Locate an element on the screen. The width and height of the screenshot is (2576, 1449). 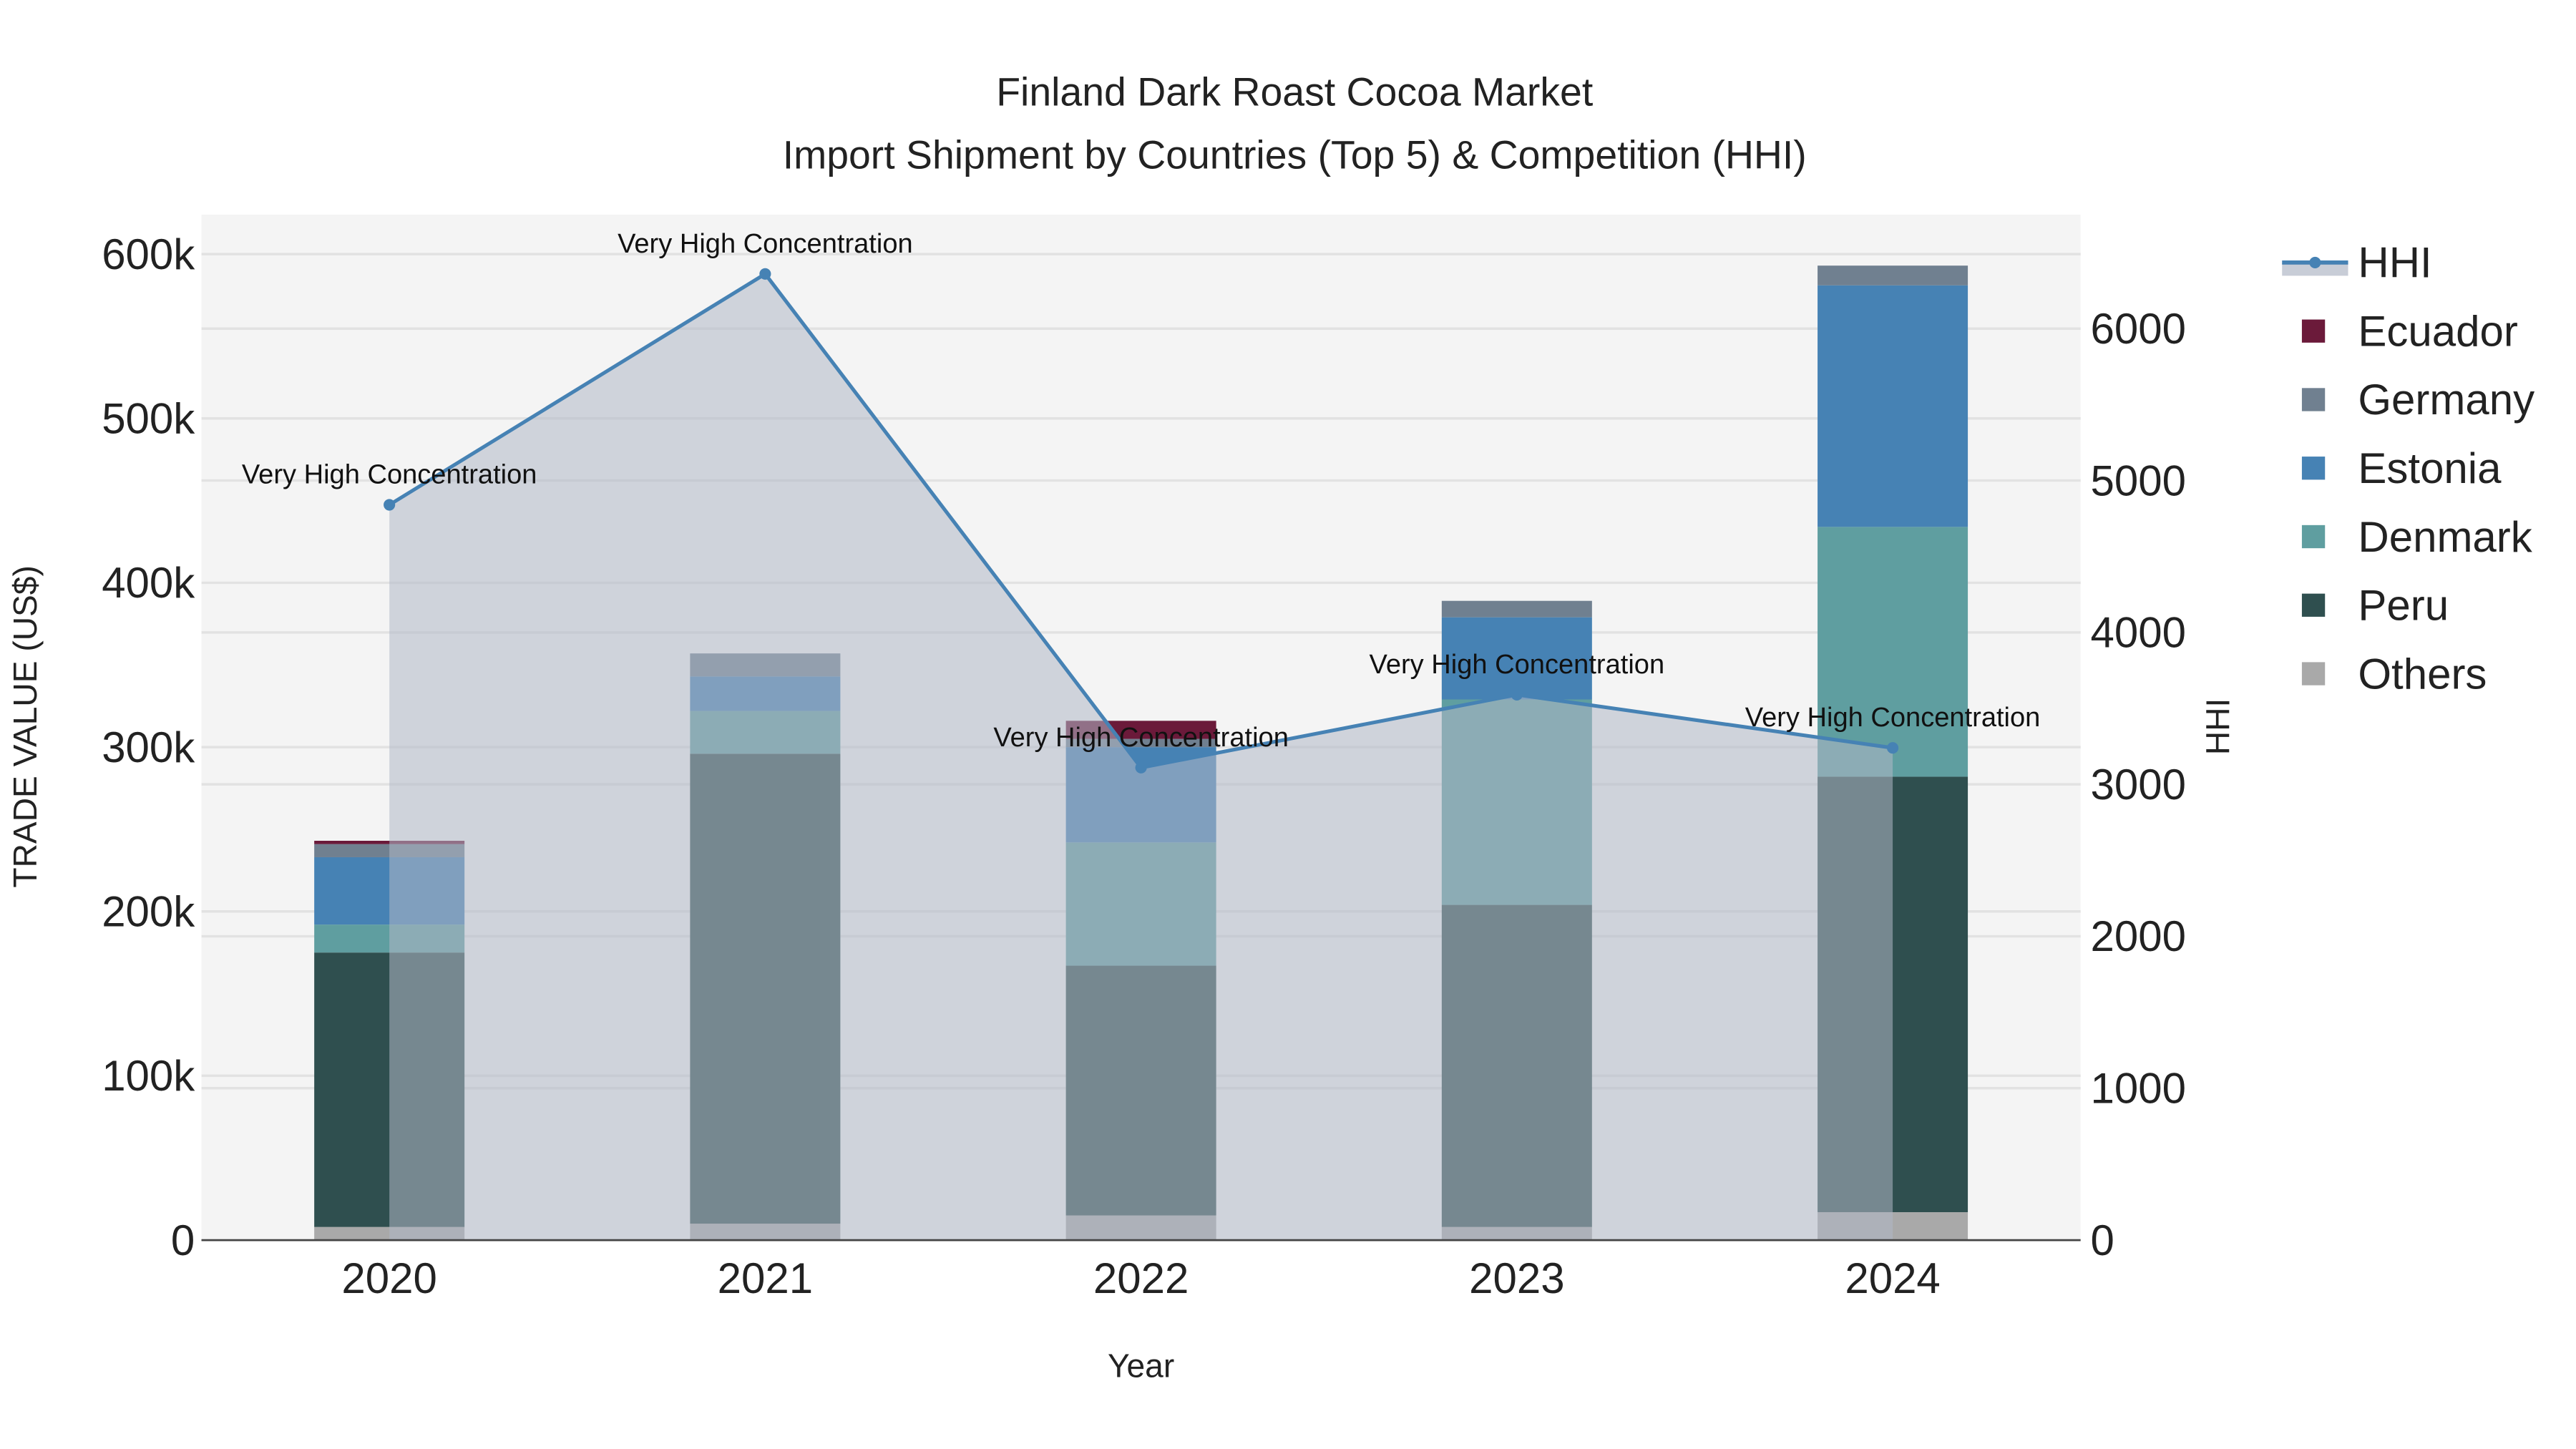
y2-axis-ticks: 0 1000 2000 3000 4000 5000 6000 is located at coordinates (2138, 784).